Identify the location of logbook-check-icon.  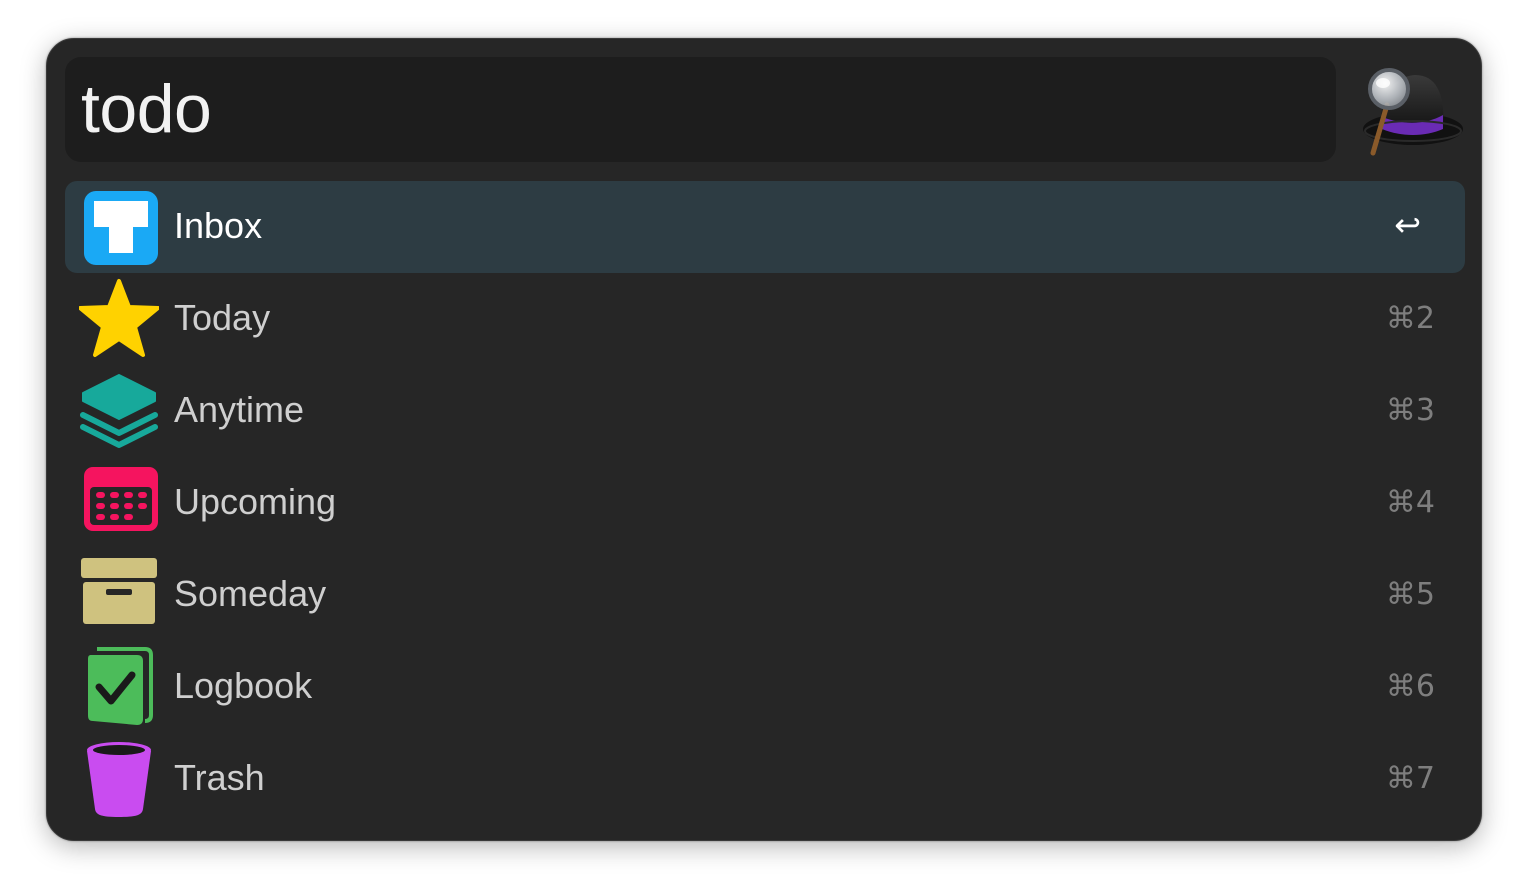
(119, 687).